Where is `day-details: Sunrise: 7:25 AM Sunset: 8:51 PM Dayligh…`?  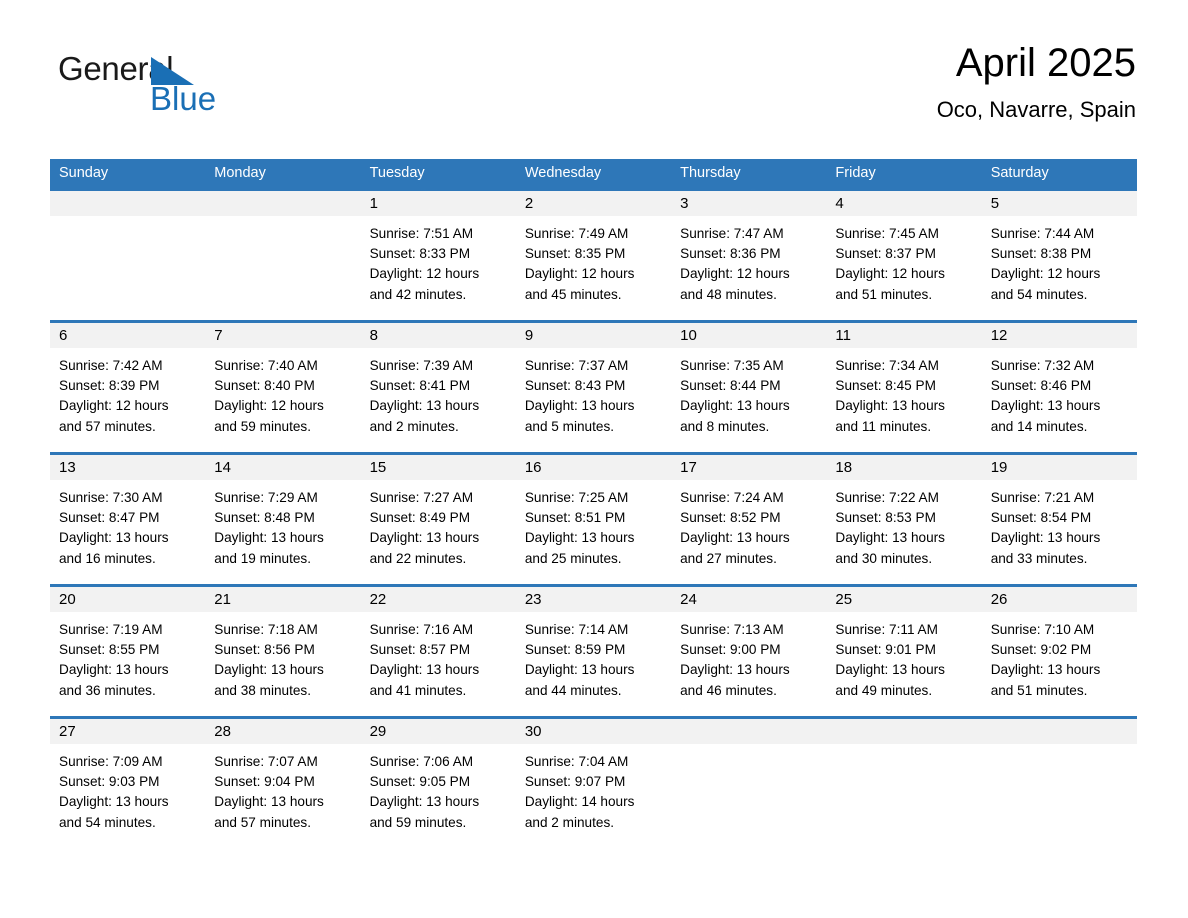
day-details: Sunrise: 7:25 AM Sunset: 8:51 PM Dayligh… is located at coordinates (593, 524).